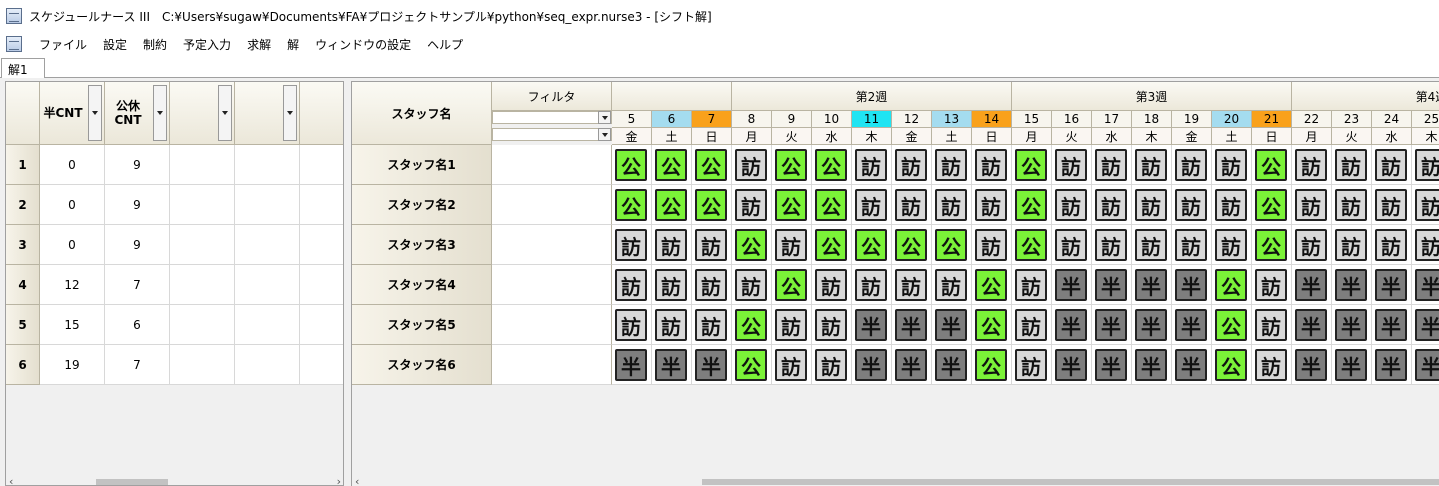 This screenshot has width=1439, height=486. What do you see at coordinates (225, 113) in the screenshot?
I see `empty-col-1-dropdown-icon` at bounding box center [225, 113].